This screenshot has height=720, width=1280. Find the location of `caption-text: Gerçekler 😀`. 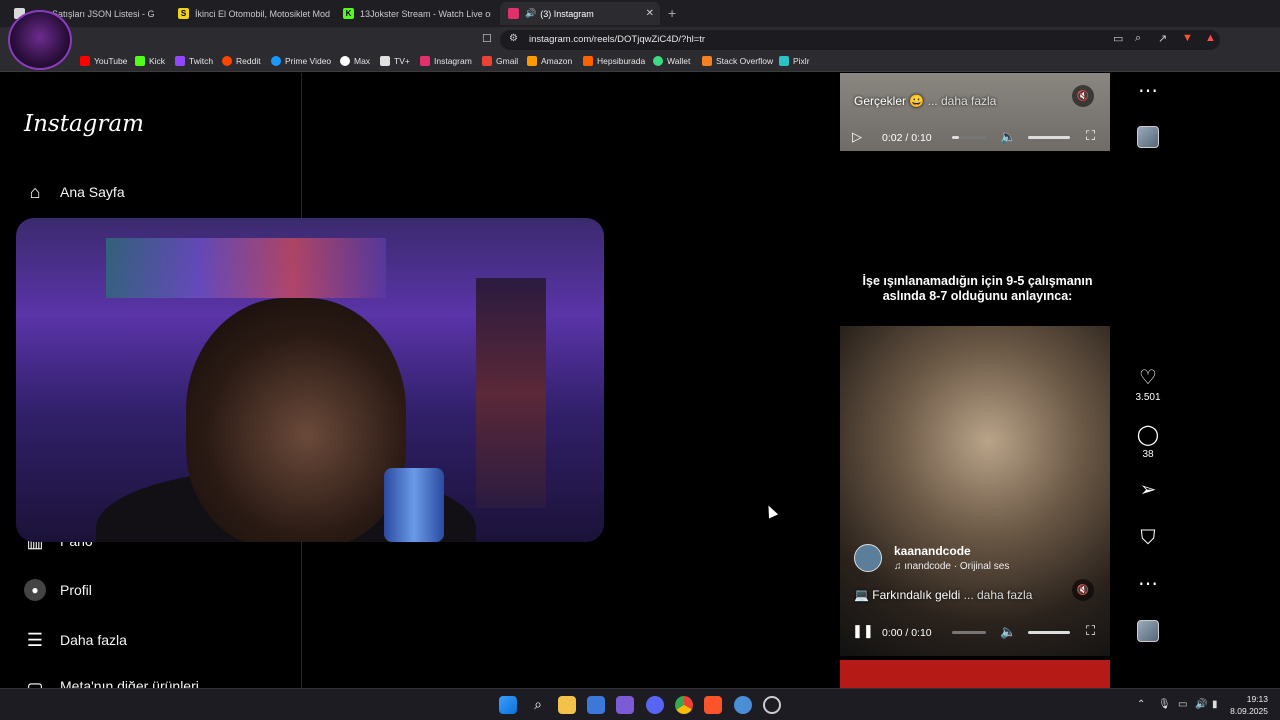

caption-text: Gerçekler 😀 is located at coordinates (889, 101).